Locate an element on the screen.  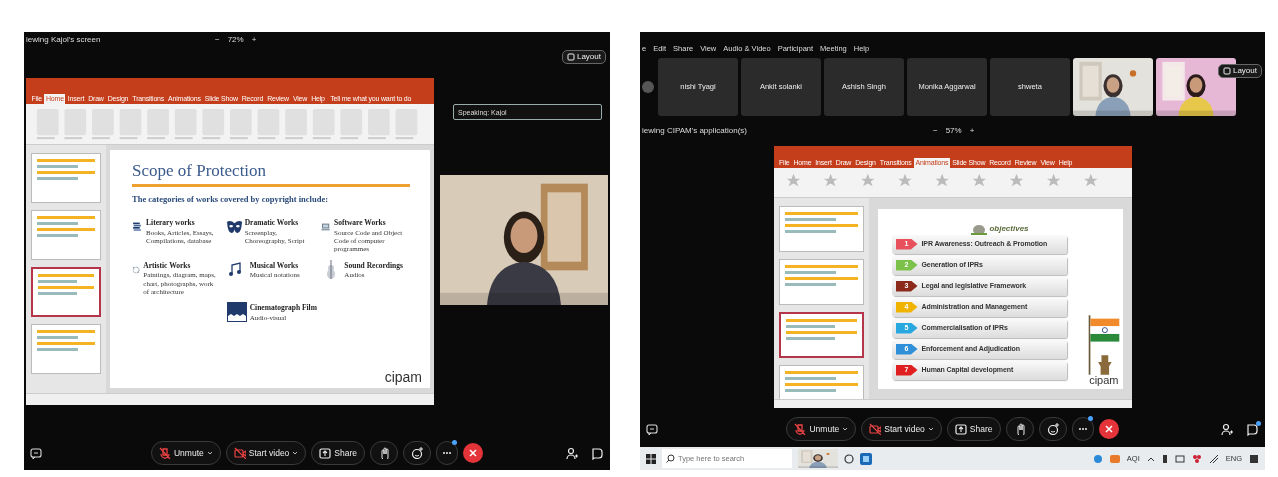
circle-icon is located at coordinates (849, 458).